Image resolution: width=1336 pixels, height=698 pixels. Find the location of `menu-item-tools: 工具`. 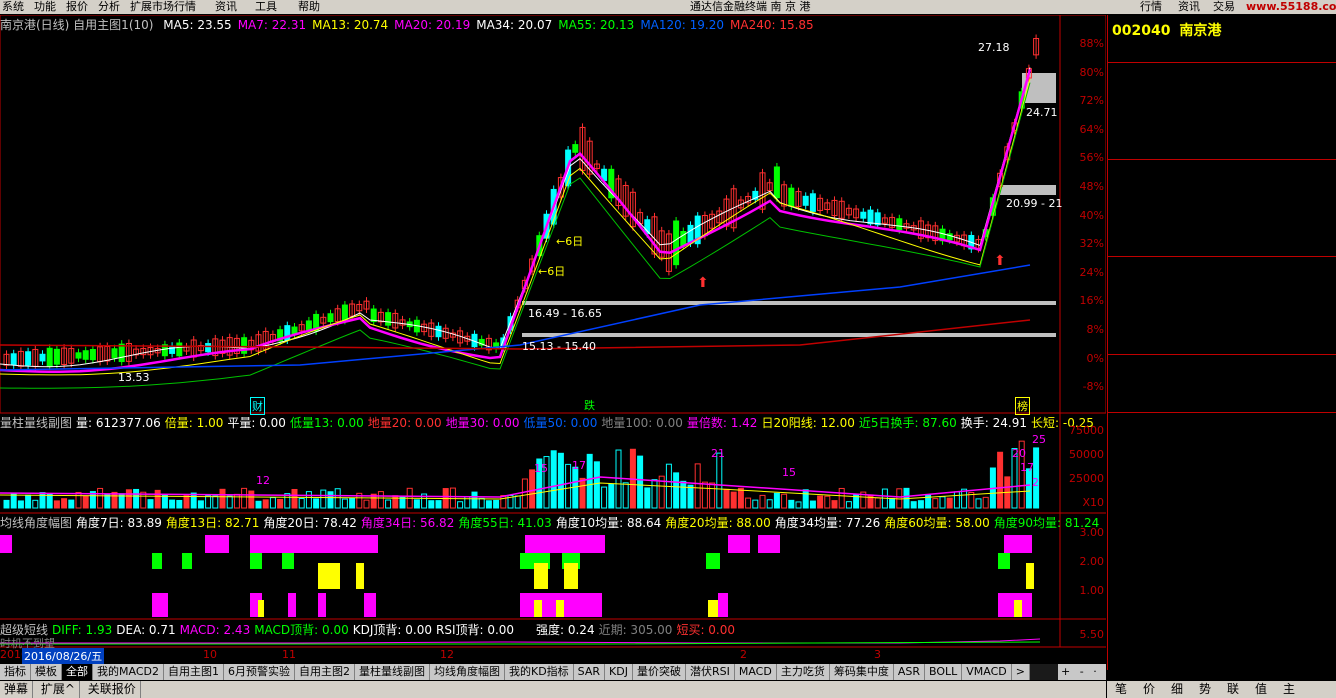

menu-item-tools: 工具 is located at coordinates (266, 7).